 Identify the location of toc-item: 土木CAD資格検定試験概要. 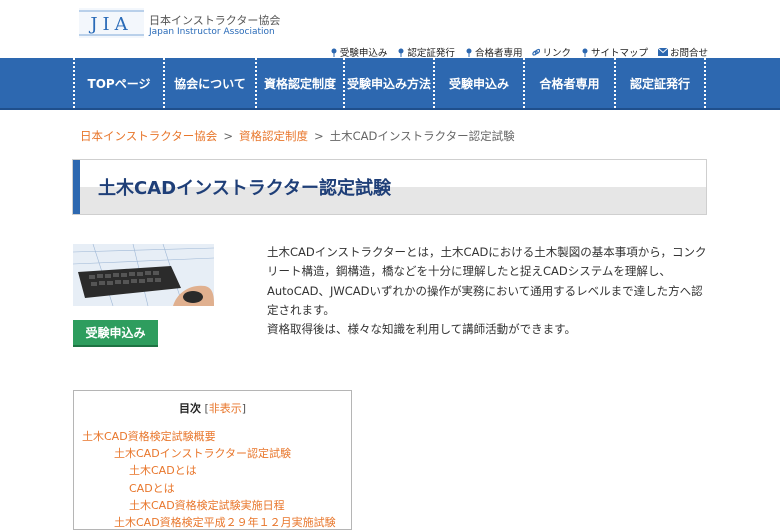
(212, 436).